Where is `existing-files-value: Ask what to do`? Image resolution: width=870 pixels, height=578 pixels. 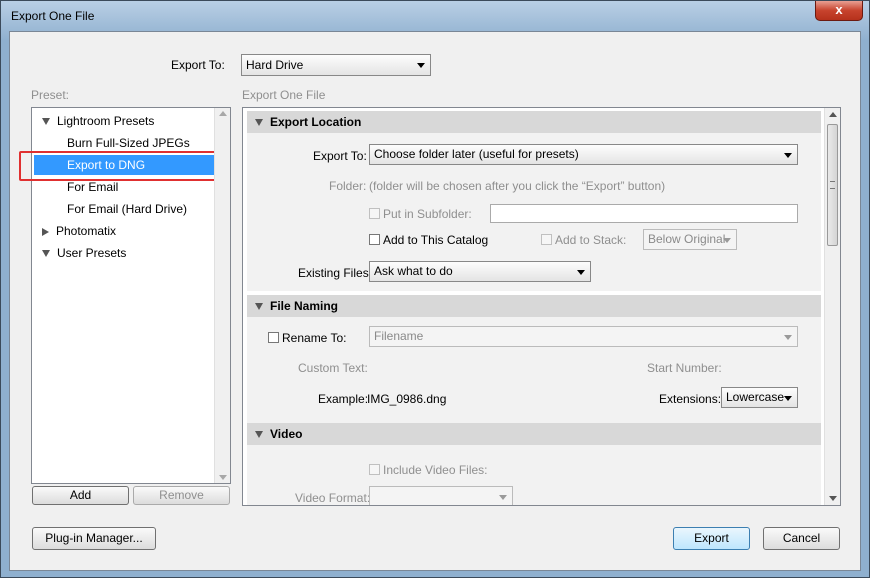
existing-files-value: Ask what to do is located at coordinates (413, 271).